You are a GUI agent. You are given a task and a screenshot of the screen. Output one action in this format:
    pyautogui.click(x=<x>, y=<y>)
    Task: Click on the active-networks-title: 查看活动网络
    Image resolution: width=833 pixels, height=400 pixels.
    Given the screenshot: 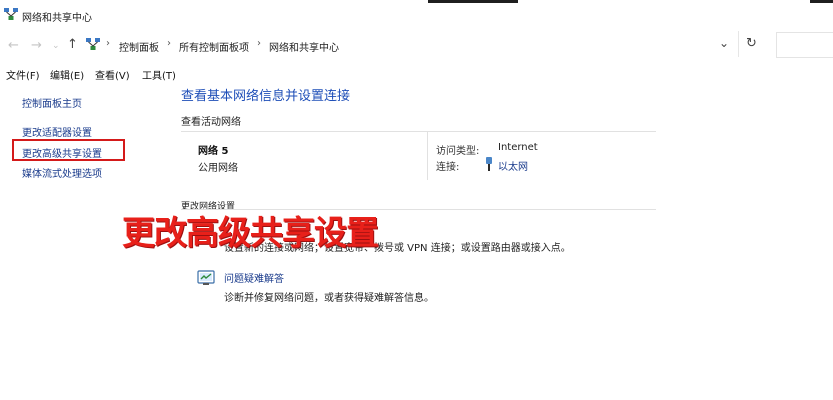 What is the action you would take?
    pyautogui.click(x=211, y=122)
    